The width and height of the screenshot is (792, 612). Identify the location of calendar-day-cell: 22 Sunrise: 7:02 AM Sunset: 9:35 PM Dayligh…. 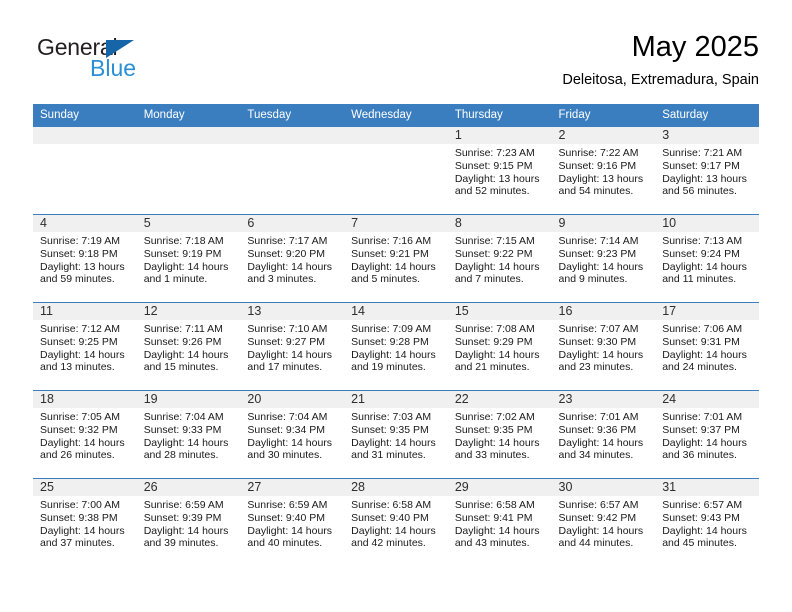
(499, 434).